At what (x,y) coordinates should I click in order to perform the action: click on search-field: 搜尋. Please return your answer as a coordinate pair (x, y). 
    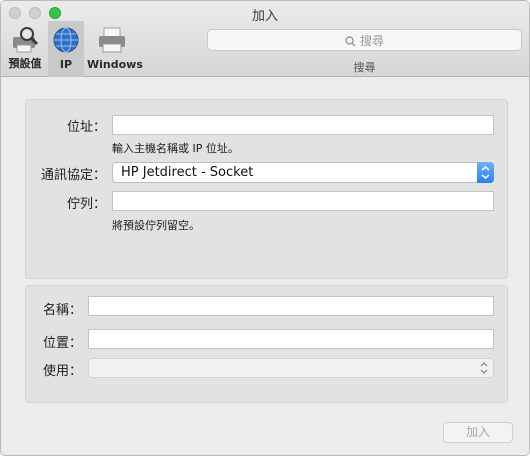
    Looking at the image, I should click on (364, 40).